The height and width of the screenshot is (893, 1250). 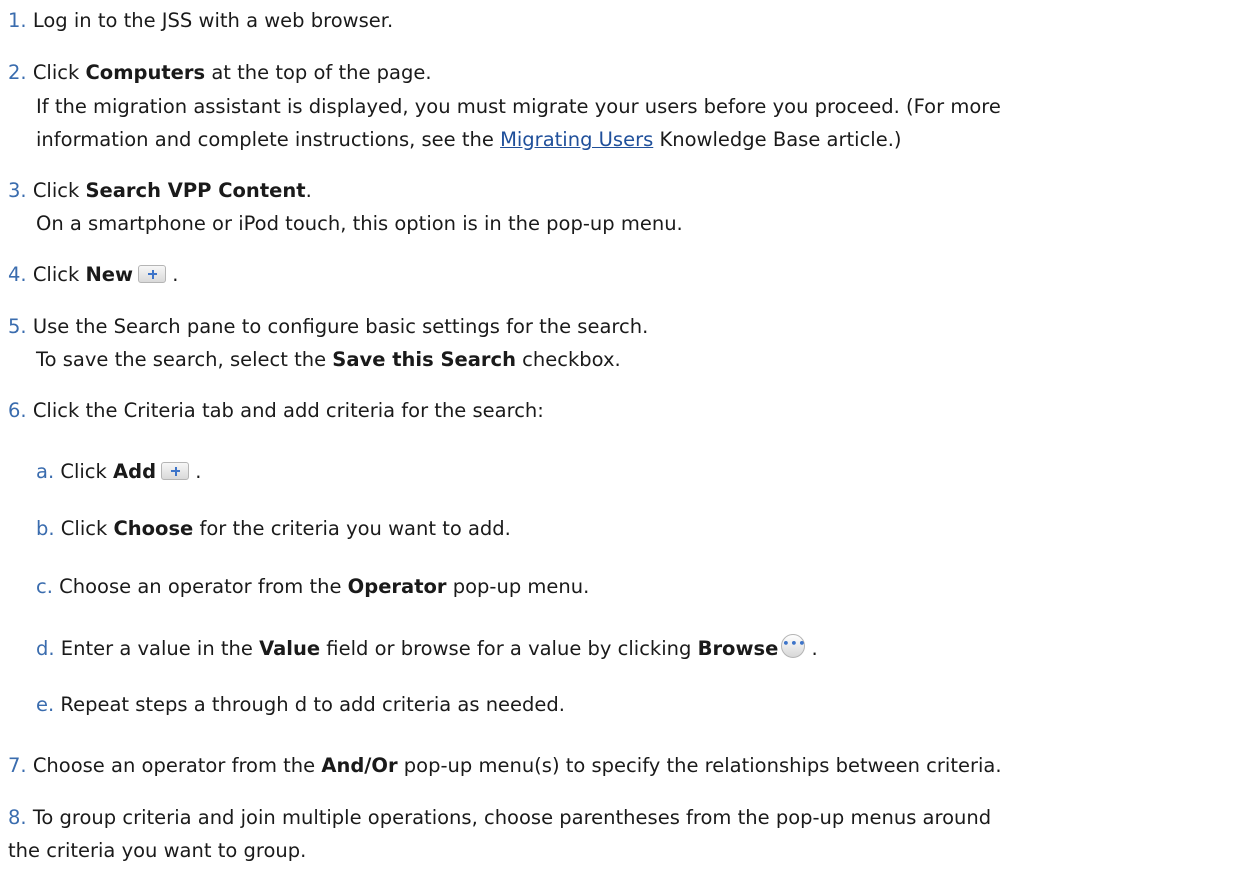 What do you see at coordinates (738, 648) in the screenshot?
I see `ui-term: Browse` at bounding box center [738, 648].